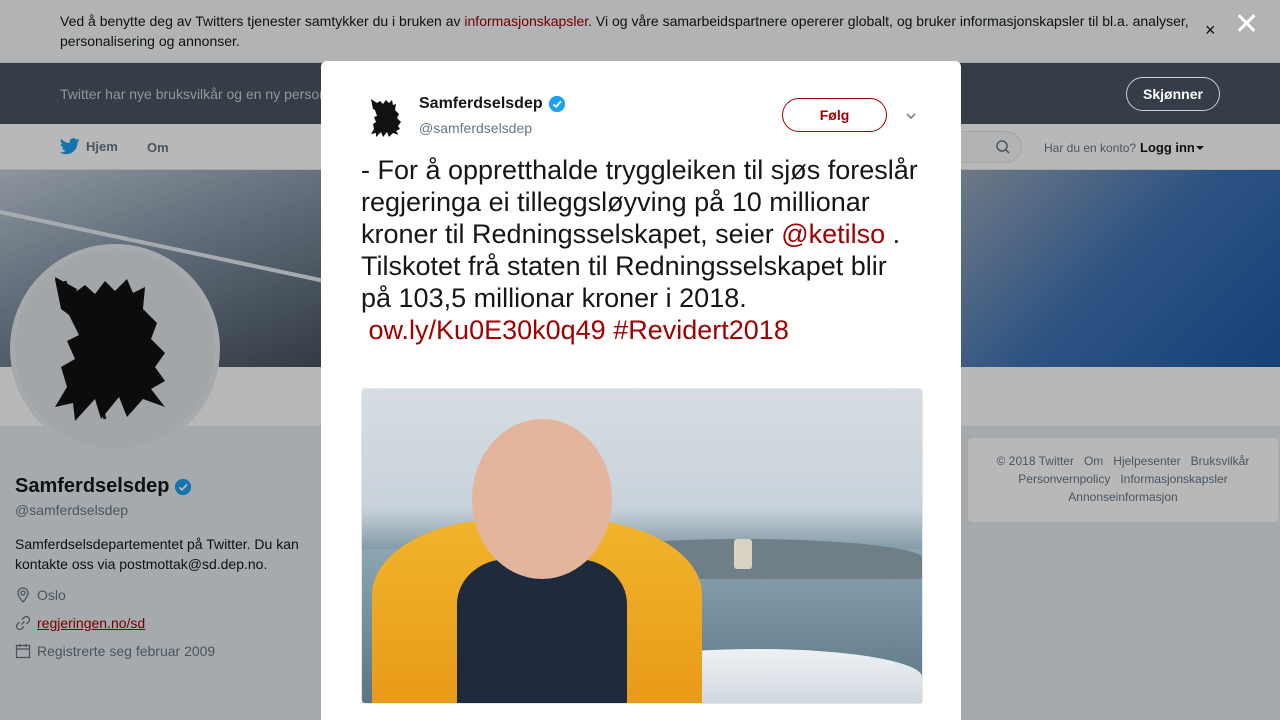 The height and width of the screenshot is (720, 1280). I want to click on tweet-author-handle: @samferdselsdep, so click(475, 128).